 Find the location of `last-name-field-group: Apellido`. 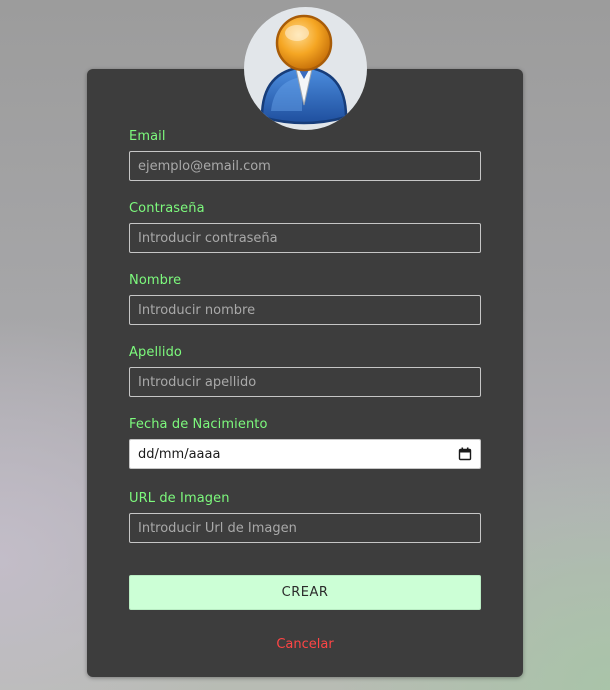

last-name-field-group: Apellido is located at coordinates (305, 371).